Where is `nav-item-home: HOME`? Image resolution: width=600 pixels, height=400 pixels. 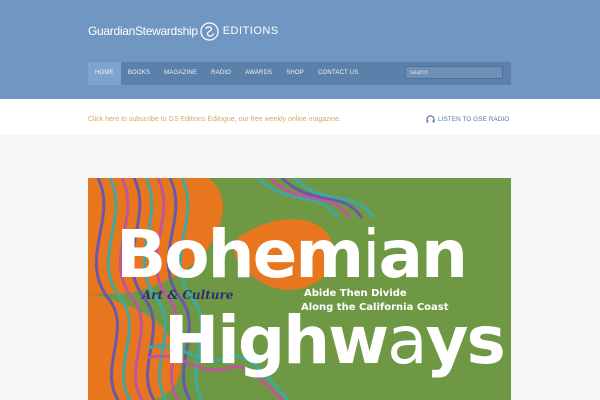
nav-item-home: HOME is located at coordinates (104, 73).